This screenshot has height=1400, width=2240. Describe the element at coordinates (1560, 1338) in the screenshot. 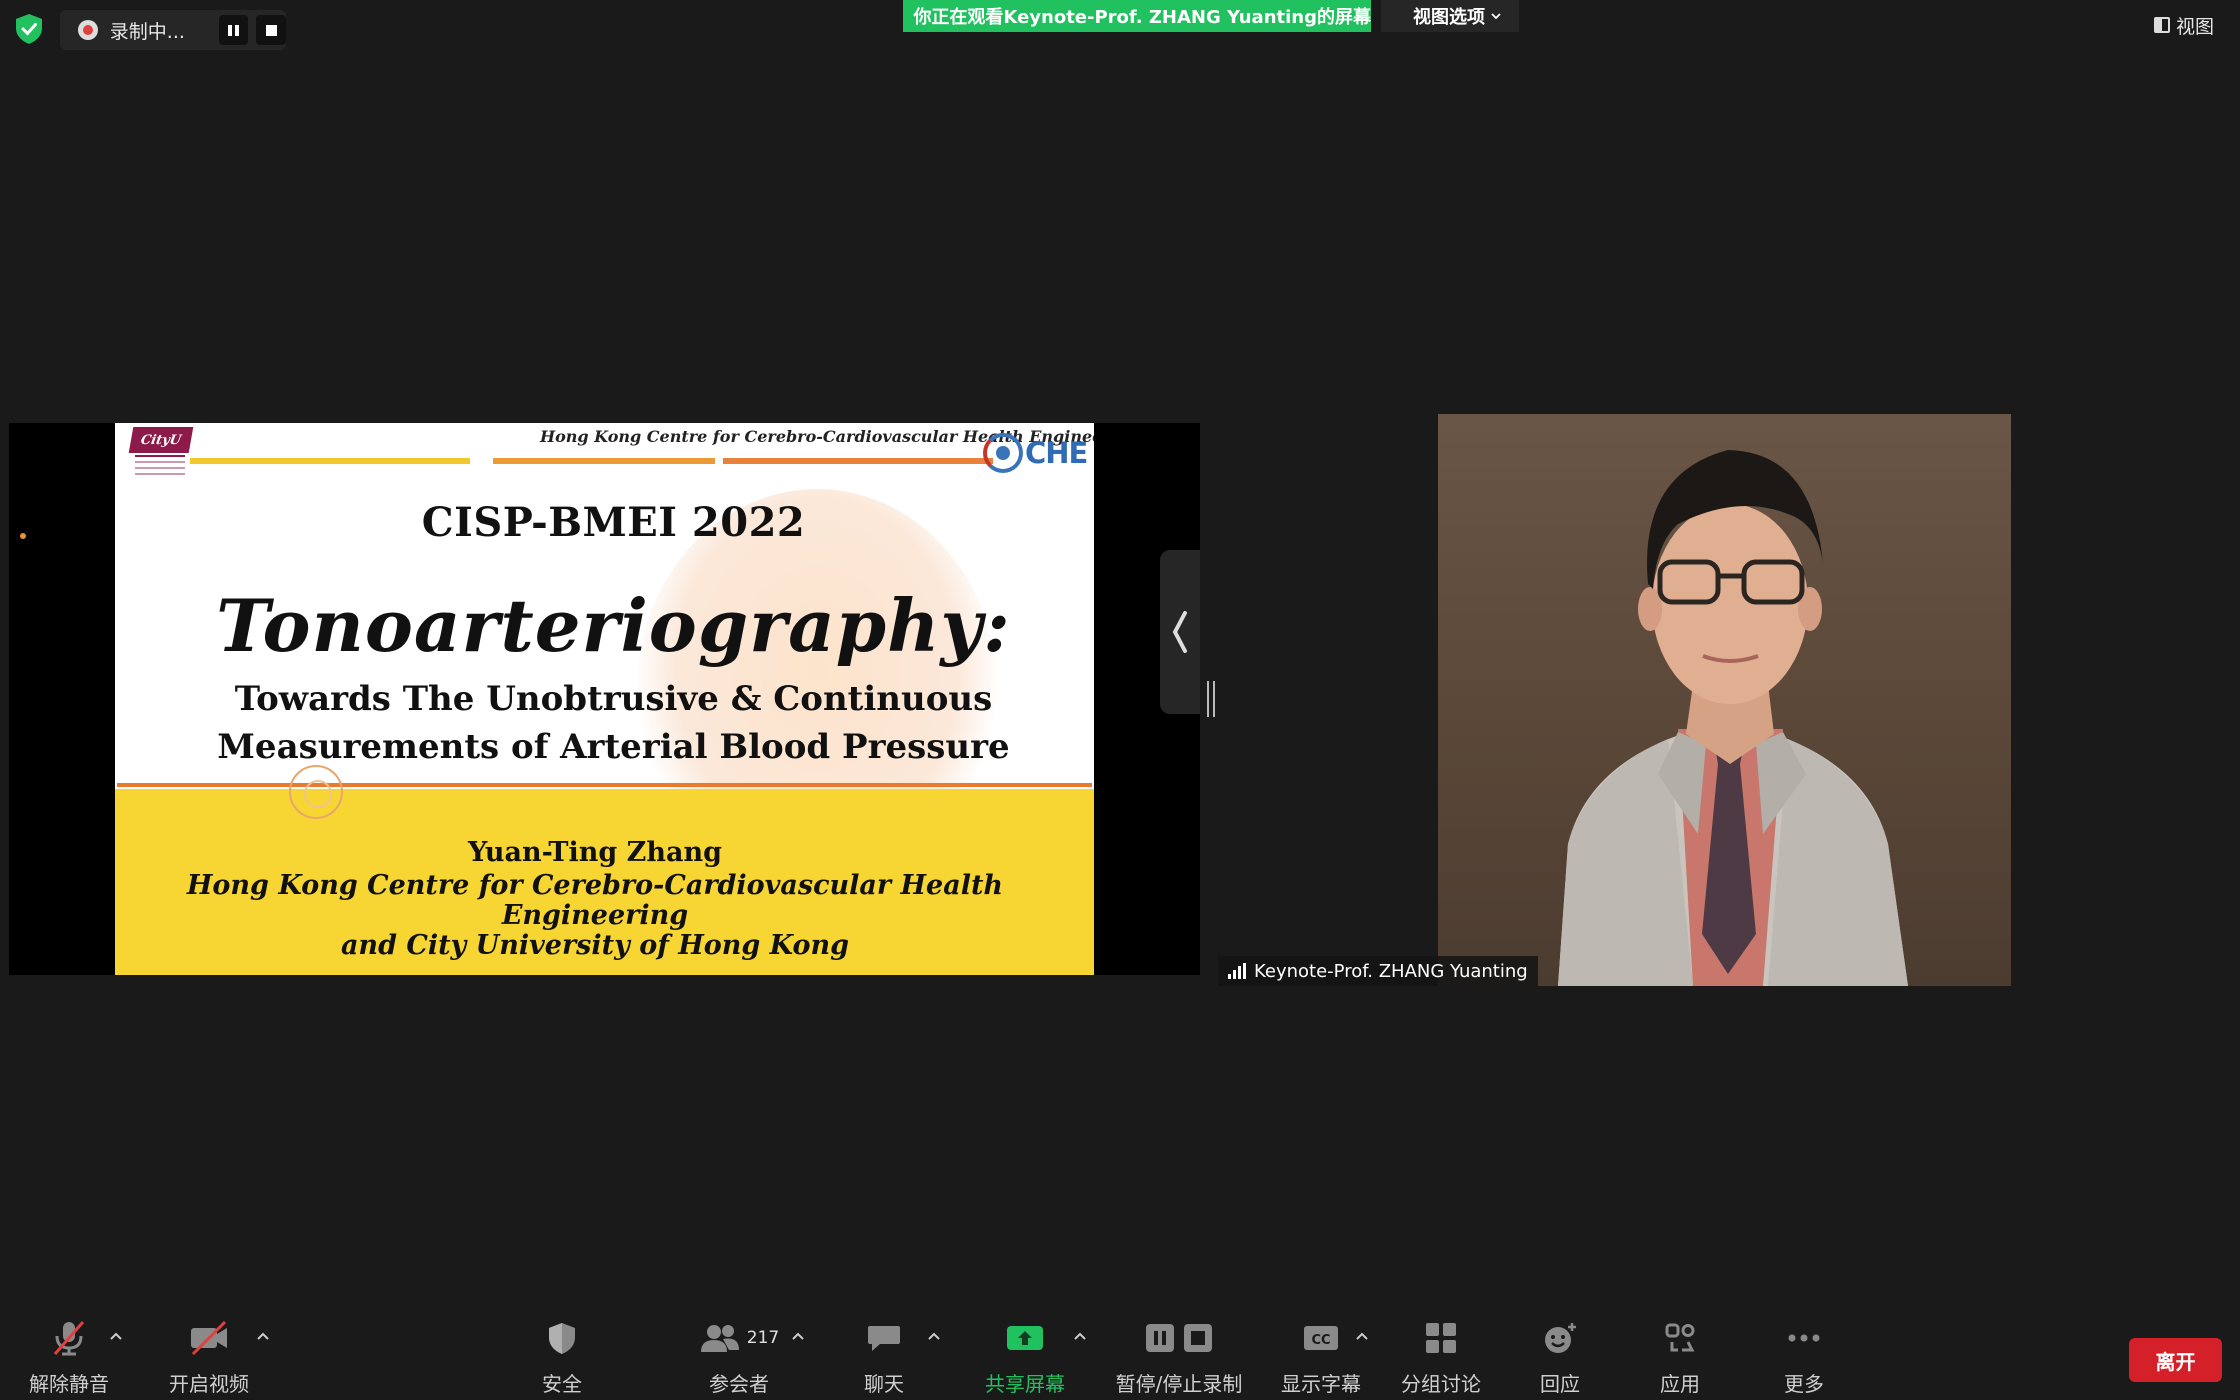

I see `emoji-reaction-icon` at that location.